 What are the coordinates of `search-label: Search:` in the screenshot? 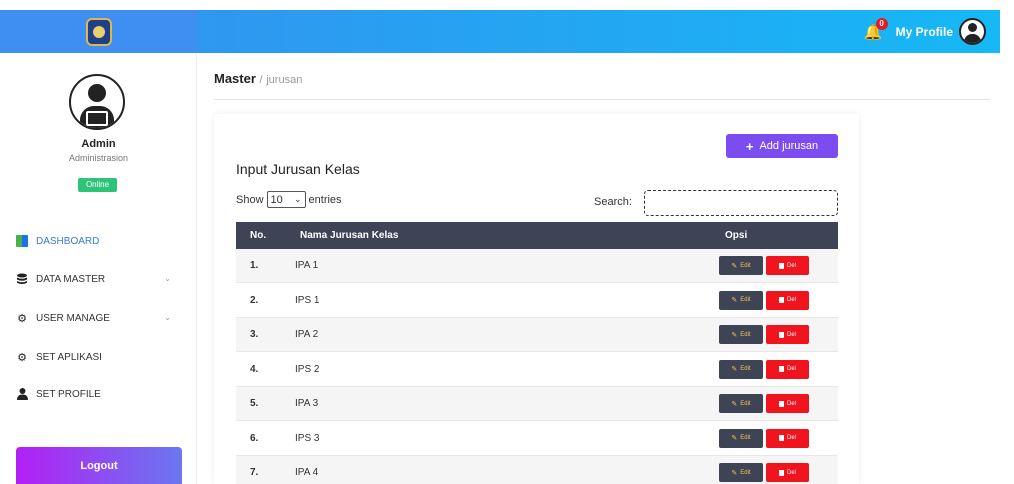 It's located at (613, 202).